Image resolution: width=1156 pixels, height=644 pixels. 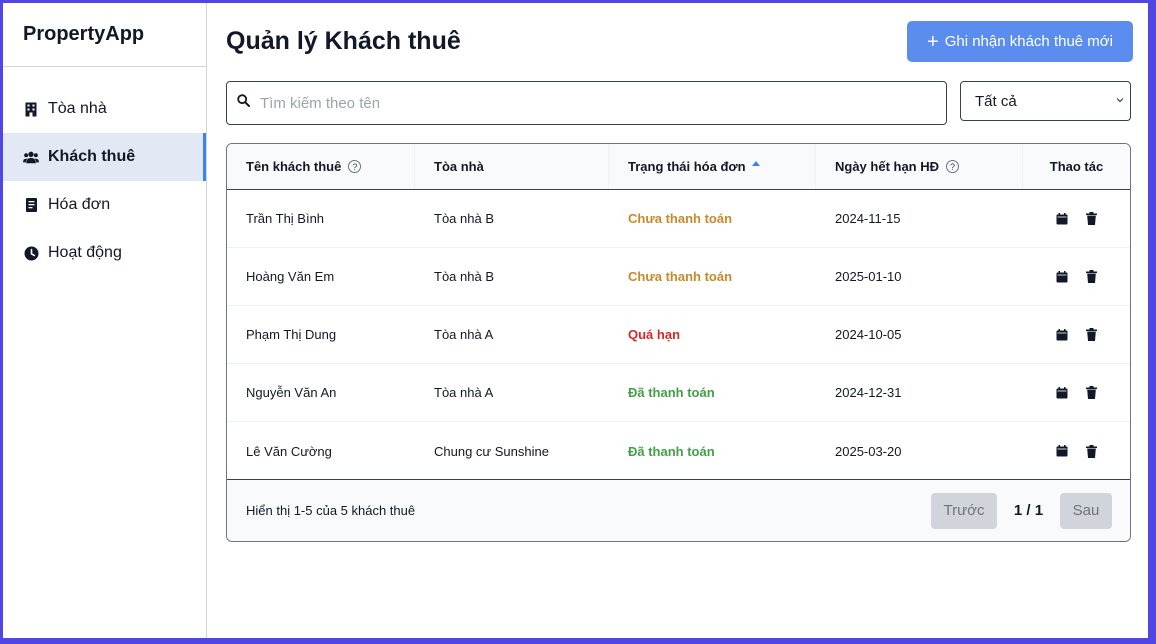 What do you see at coordinates (1028, 41) in the screenshot?
I see `add-tenant-label: Ghi nhận khách thuê mới` at bounding box center [1028, 41].